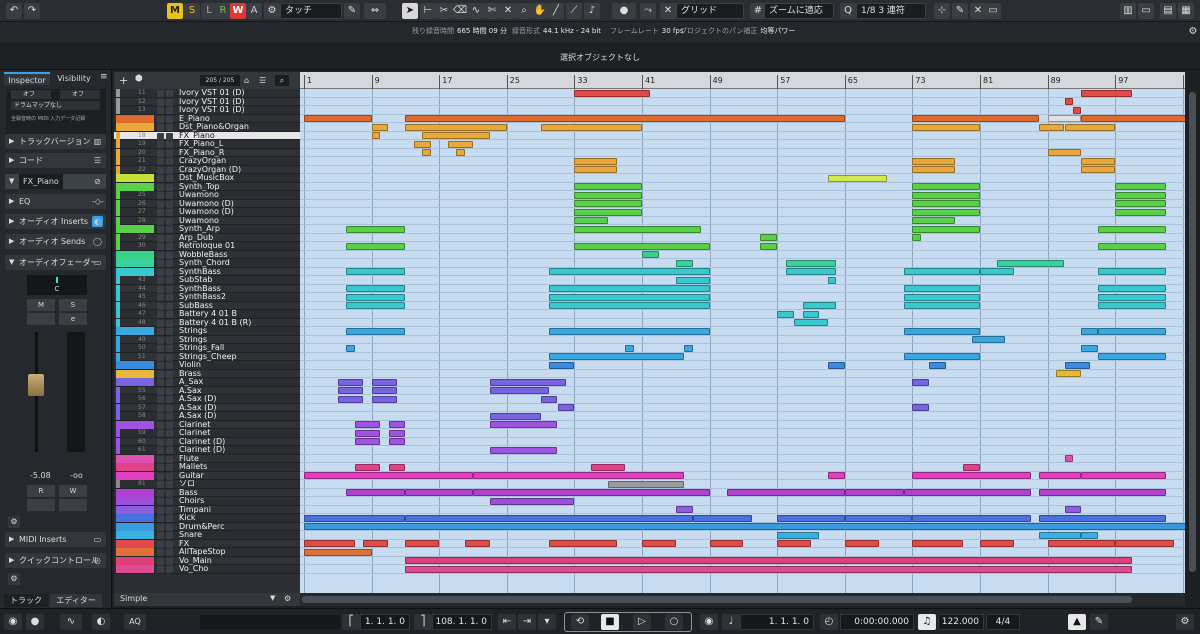 Image resolution: width=1200 pixels, height=634 pixels. Describe the element at coordinates (877, 622) in the screenshot. I see `position-time: 0:00:00.000` at that location.